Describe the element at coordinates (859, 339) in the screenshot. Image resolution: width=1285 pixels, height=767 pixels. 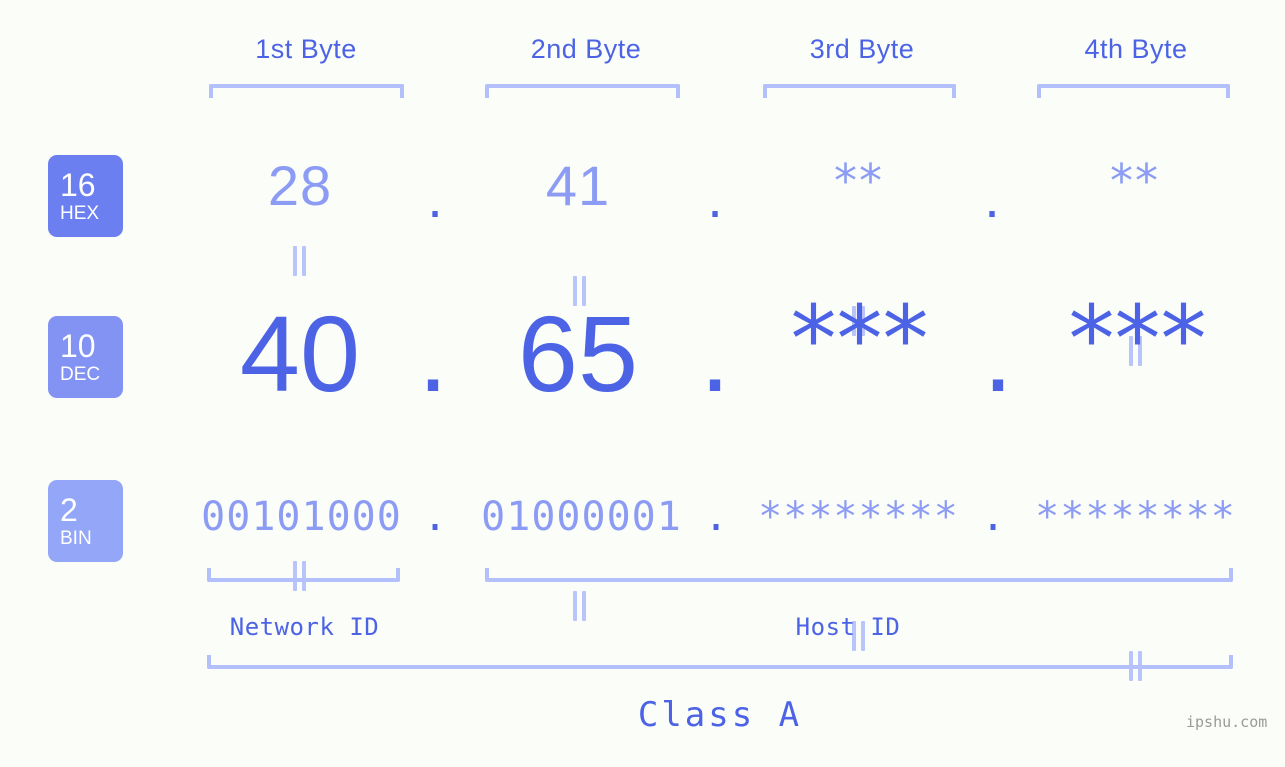
I see `dec-byte-3: ***` at that location.